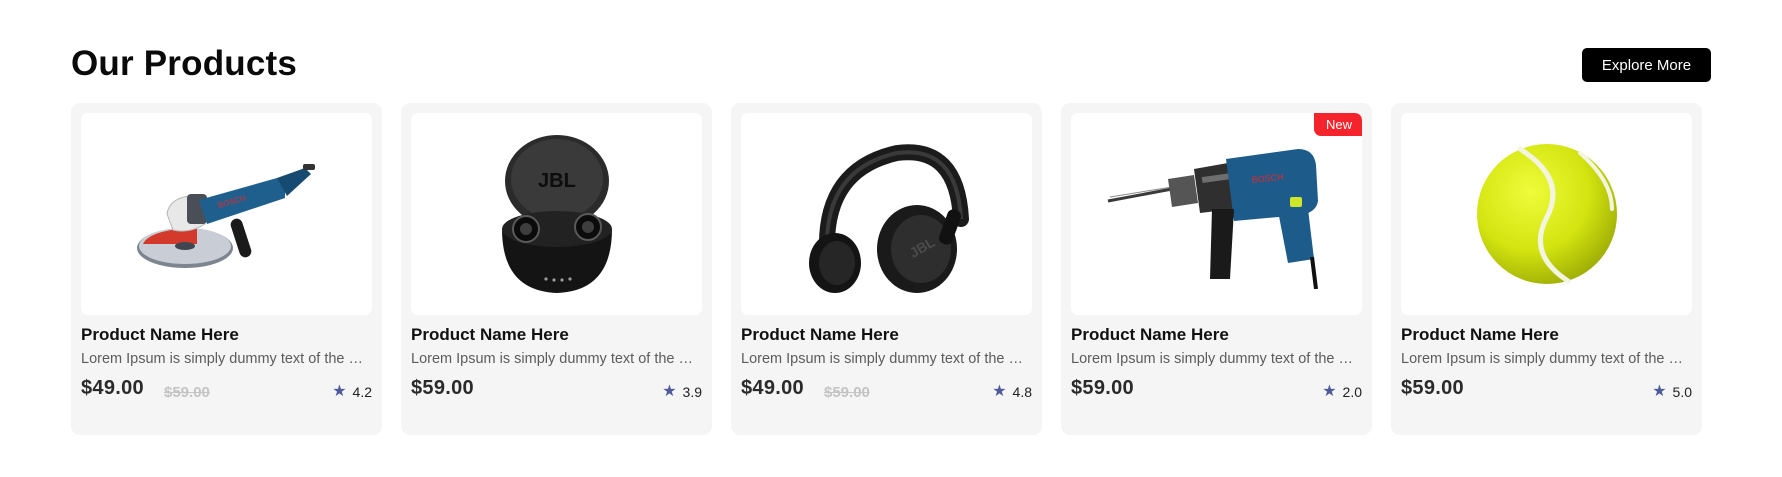 This screenshot has width=1782, height=477. Describe the element at coordinates (1646, 65) in the screenshot. I see `explore-more-button: Explore More` at that location.